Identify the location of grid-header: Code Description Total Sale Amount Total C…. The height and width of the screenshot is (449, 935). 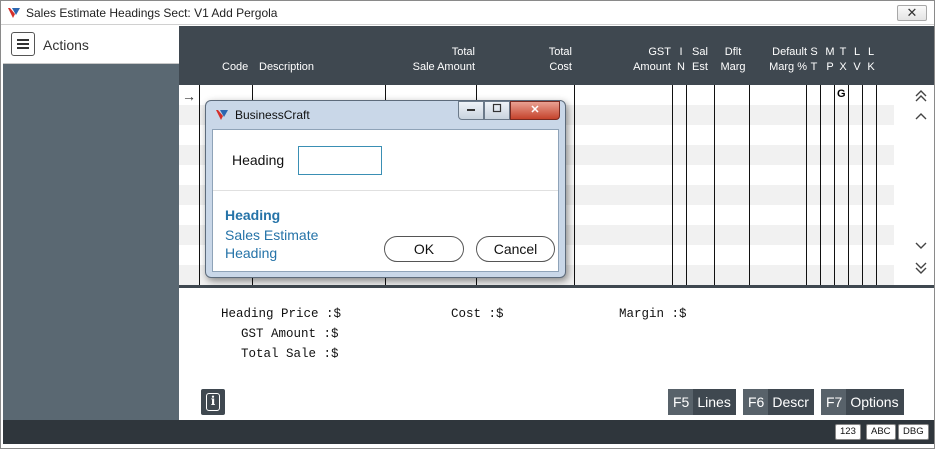
(556, 55).